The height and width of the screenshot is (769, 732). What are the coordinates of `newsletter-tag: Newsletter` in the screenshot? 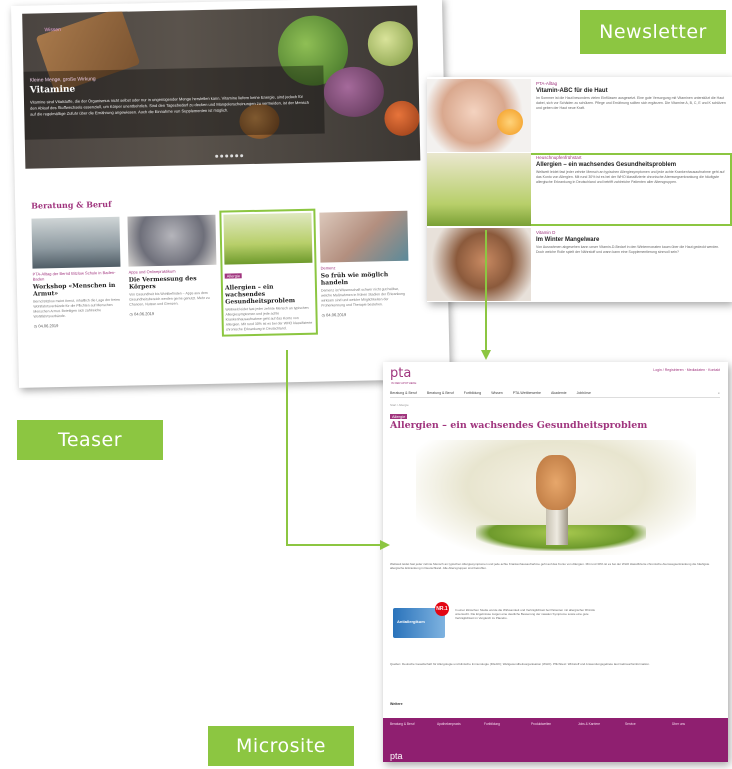 It's located at (653, 32).